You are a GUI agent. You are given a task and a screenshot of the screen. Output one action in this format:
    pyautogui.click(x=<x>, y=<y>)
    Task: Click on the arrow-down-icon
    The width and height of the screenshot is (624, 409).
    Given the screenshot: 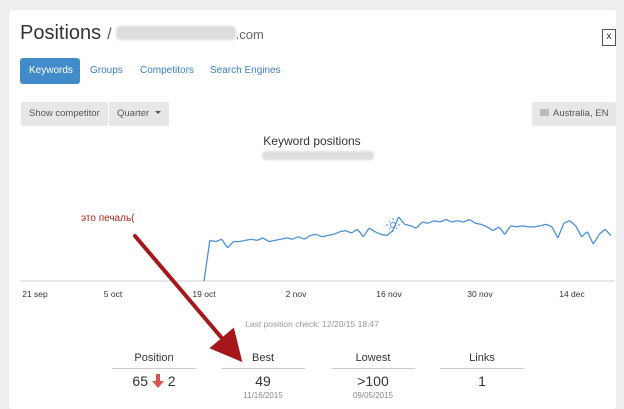 What is the action you would take?
    pyautogui.click(x=157, y=381)
    